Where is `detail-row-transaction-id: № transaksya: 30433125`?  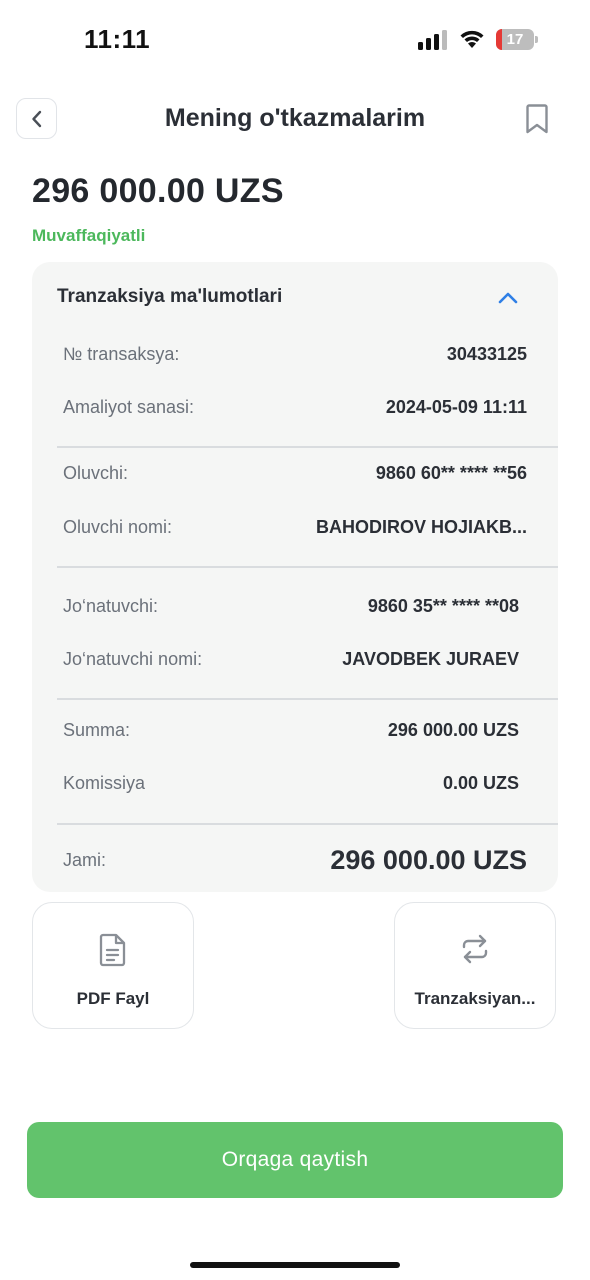
detail-row-transaction-id: № transaksya: 30433125 is located at coordinates (295, 354).